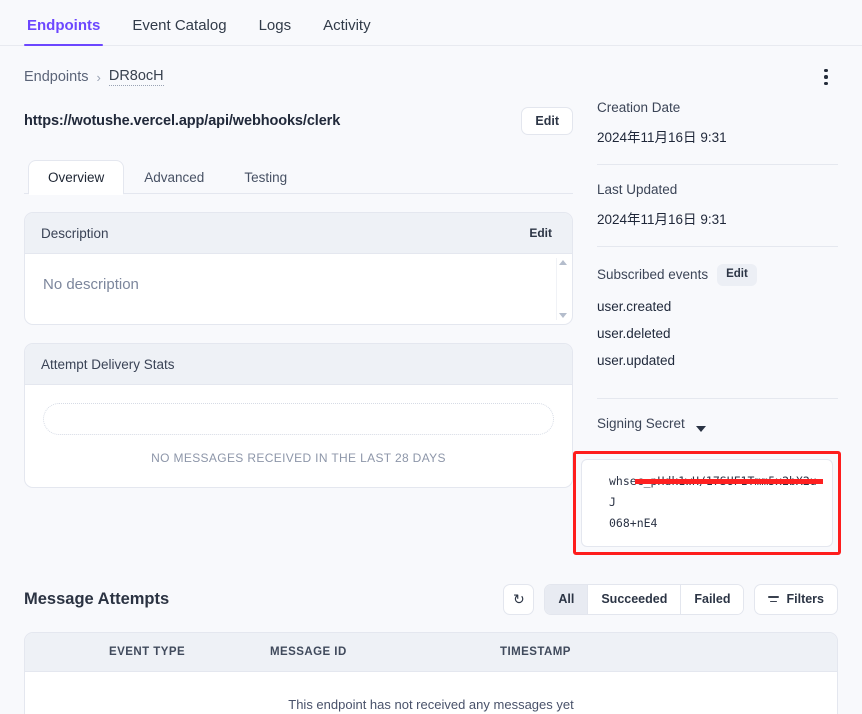 This screenshot has width=862, height=714. Describe the element at coordinates (298, 436) in the screenshot. I see `stats-card-body: NO MESSAGES RECEIVED IN THE LAST 28 DAYS` at that location.